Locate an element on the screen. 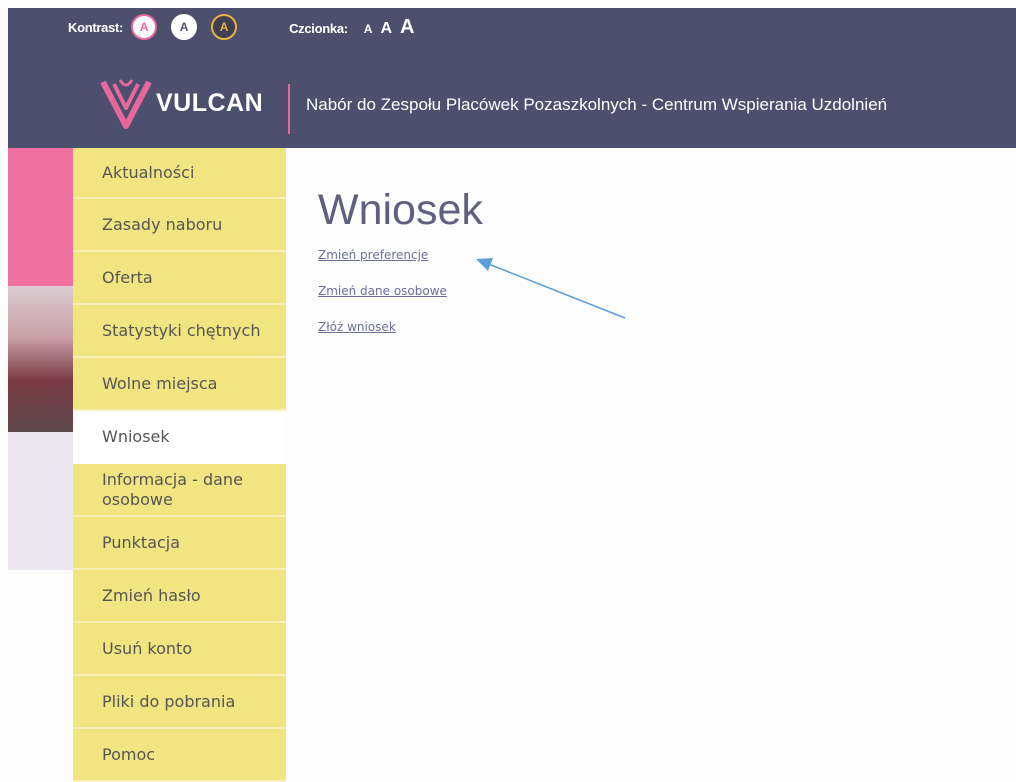  photo-image-block is located at coordinates (40, 359).